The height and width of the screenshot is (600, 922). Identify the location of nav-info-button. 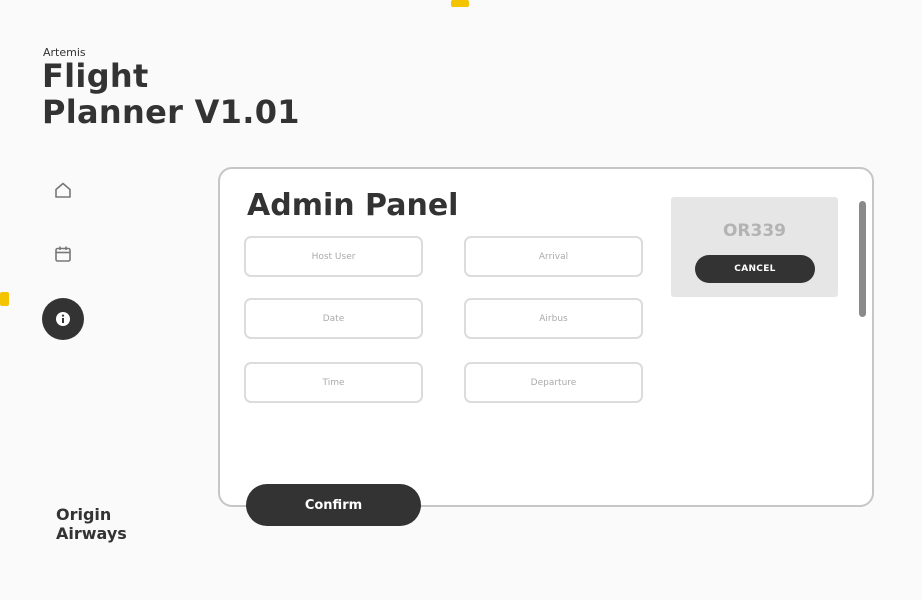
(63, 319).